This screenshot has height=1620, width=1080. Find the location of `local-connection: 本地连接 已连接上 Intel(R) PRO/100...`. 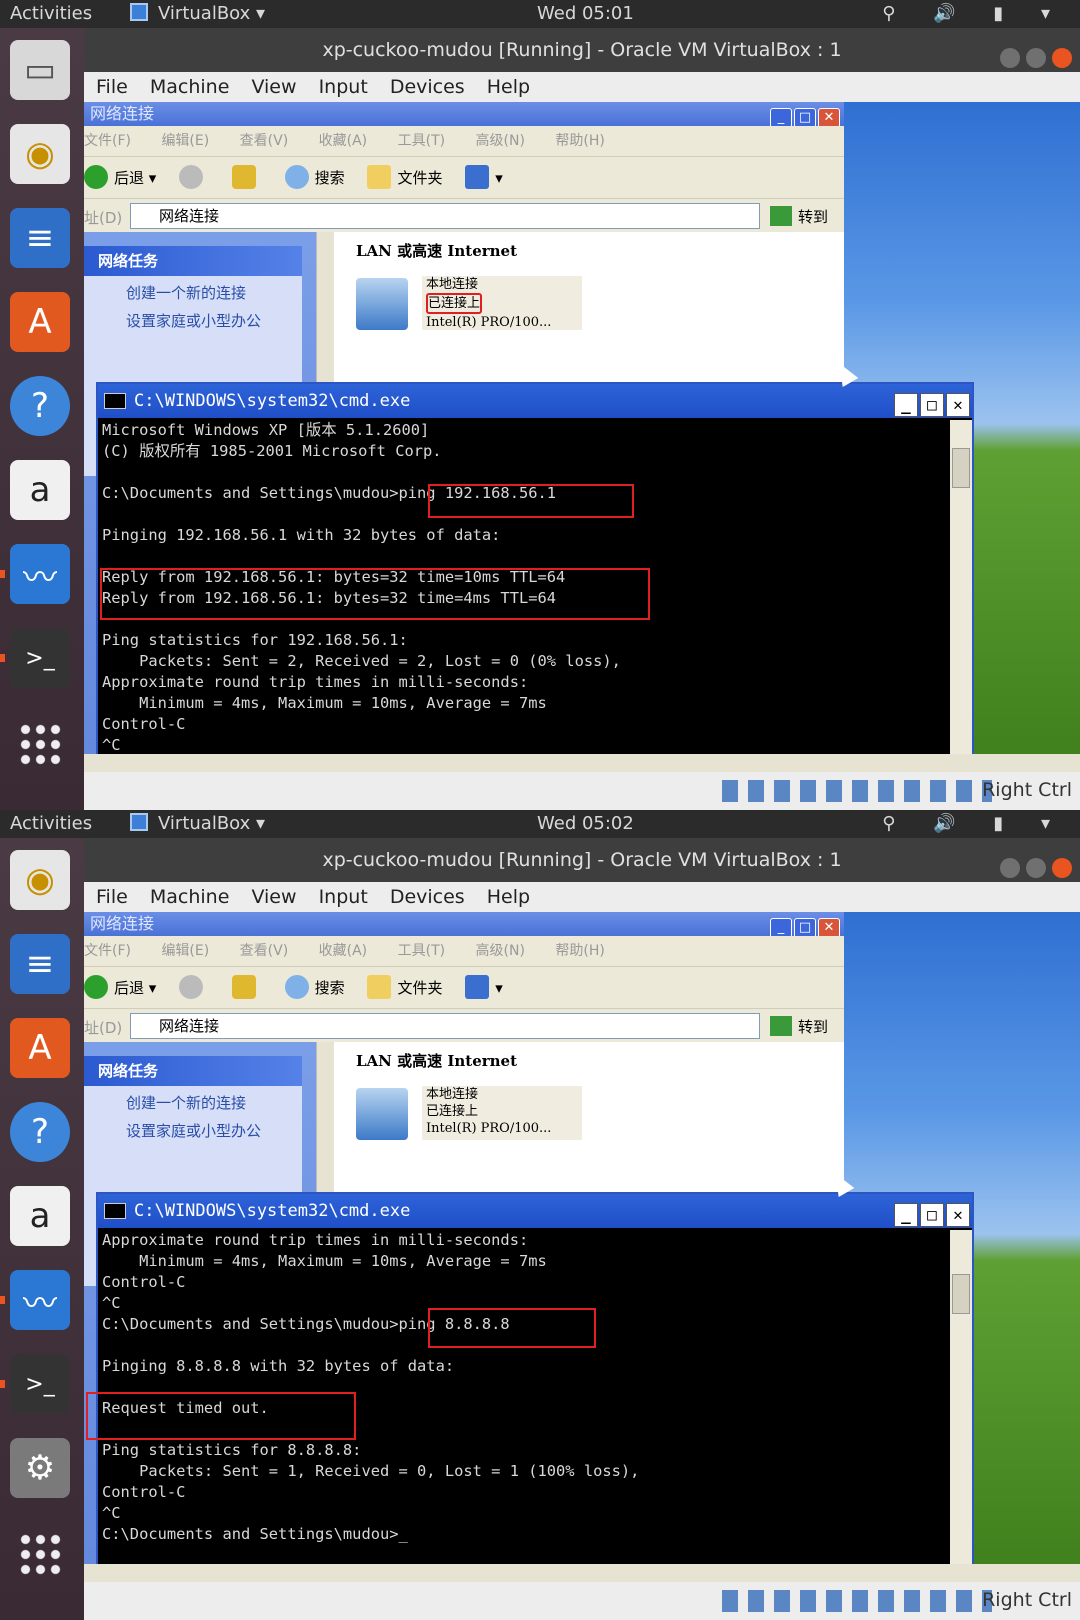

local-connection: 本地连接 已连接上 Intel(R) PRO/100... is located at coordinates (481, 304).